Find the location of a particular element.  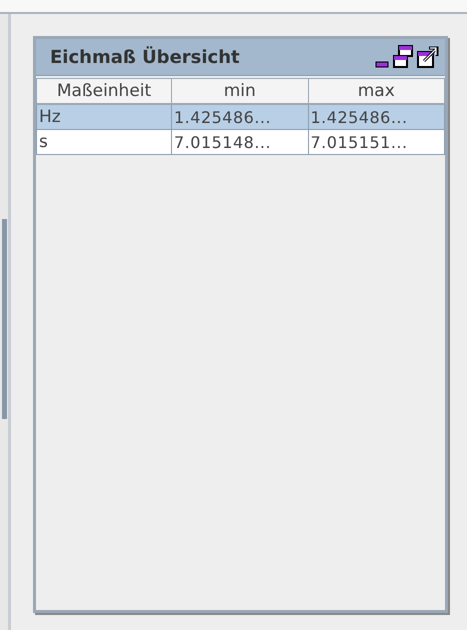

table-cell: s is located at coordinates (104, 142).